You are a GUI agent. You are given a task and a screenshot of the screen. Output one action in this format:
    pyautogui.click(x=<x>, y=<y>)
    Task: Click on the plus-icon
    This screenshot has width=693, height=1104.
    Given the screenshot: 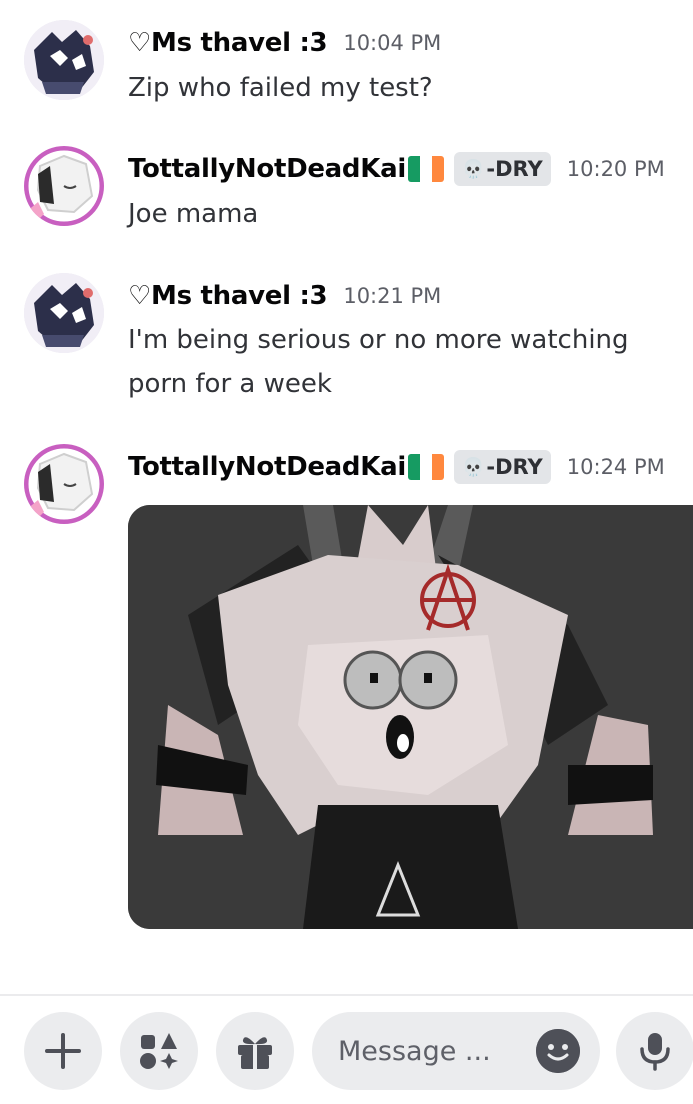 What is the action you would take?
    pyautogui.click(x=63, y=1051)
    